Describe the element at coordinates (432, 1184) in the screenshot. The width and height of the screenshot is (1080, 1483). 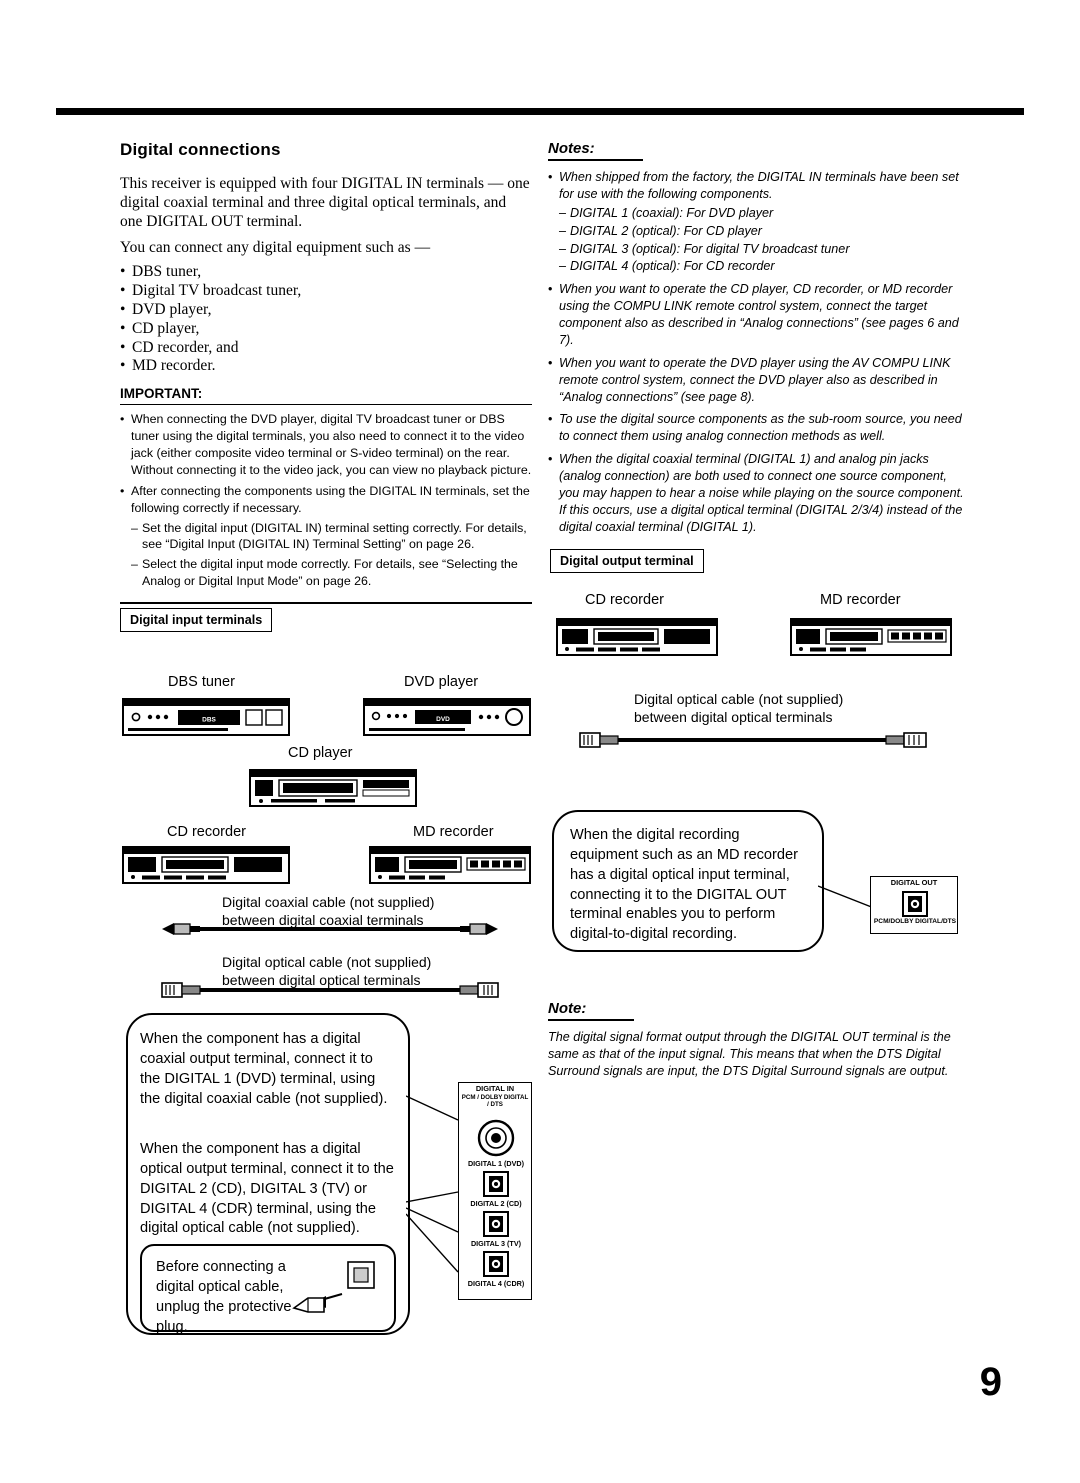
I see `balloon-leader-lines` at that location.